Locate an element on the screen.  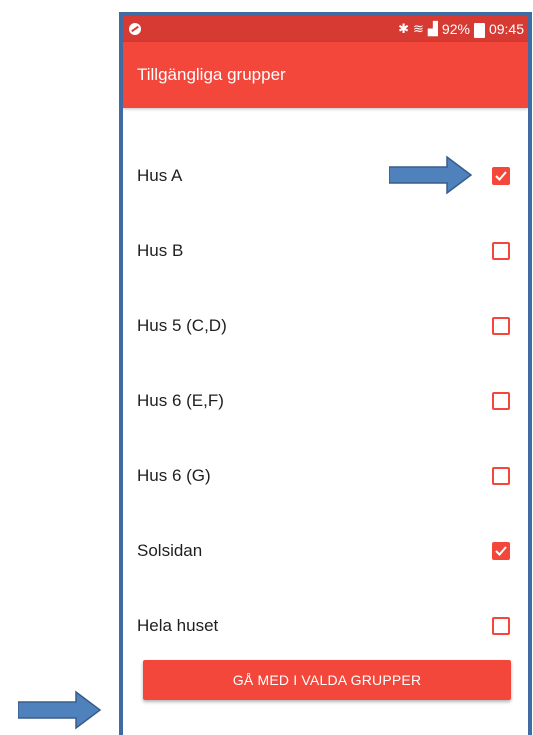
battery-percent: 92% is located at coordinates (455, 29).